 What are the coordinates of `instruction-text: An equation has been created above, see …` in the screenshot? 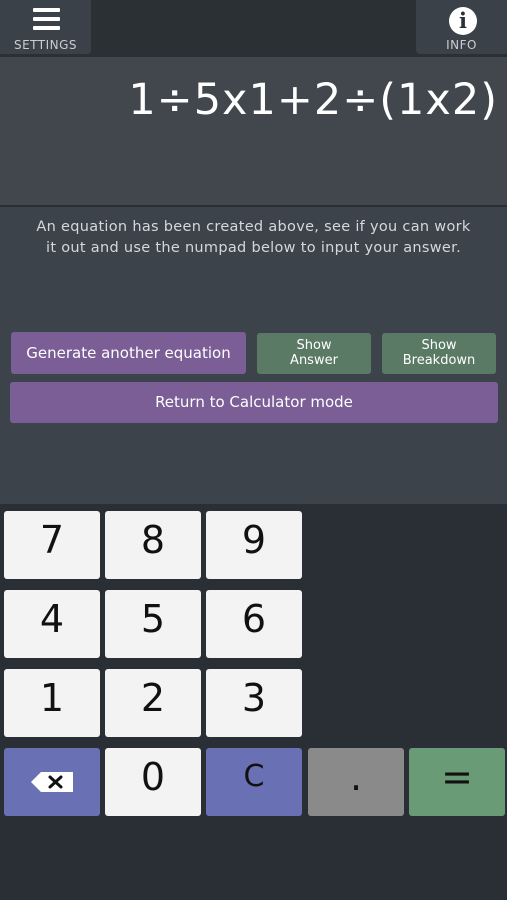 It's located at (253, 238).